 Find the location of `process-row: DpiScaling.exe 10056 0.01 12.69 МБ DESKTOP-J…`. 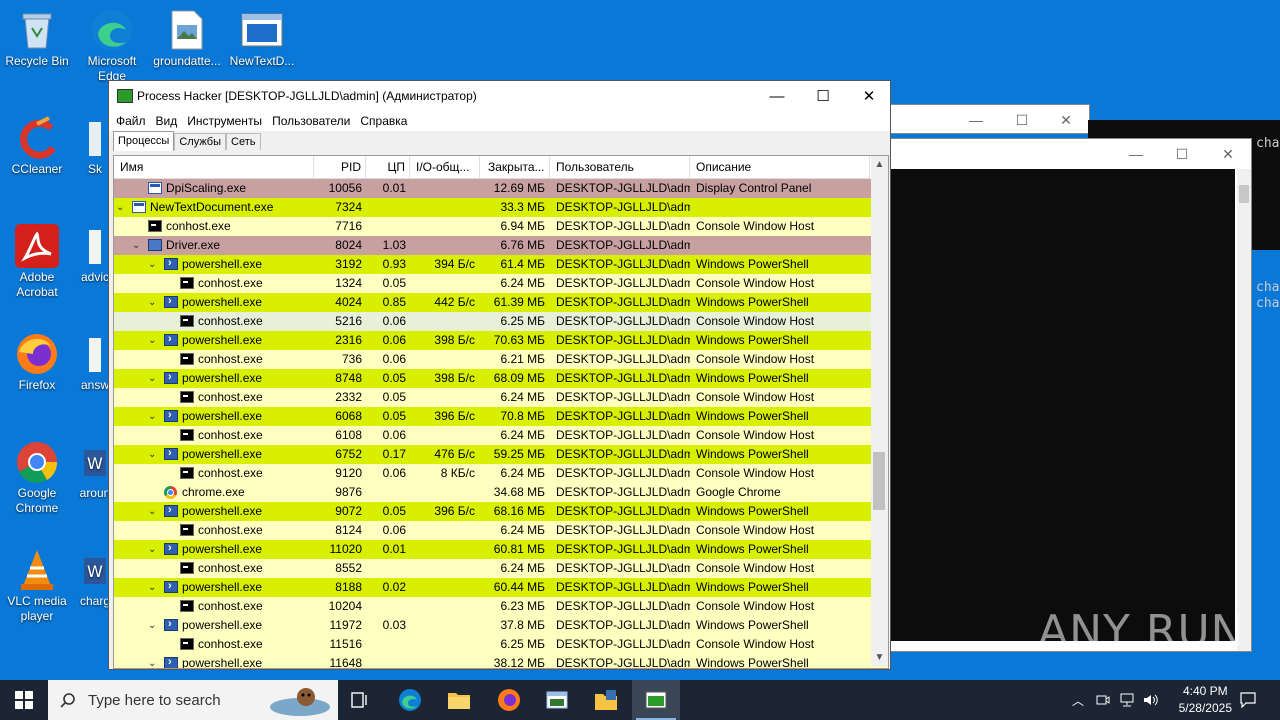

process-row: DpiScaling.exe 10056 0.01 12.69 МБ DESKTOP-J… is located at coordinates (501, 188).